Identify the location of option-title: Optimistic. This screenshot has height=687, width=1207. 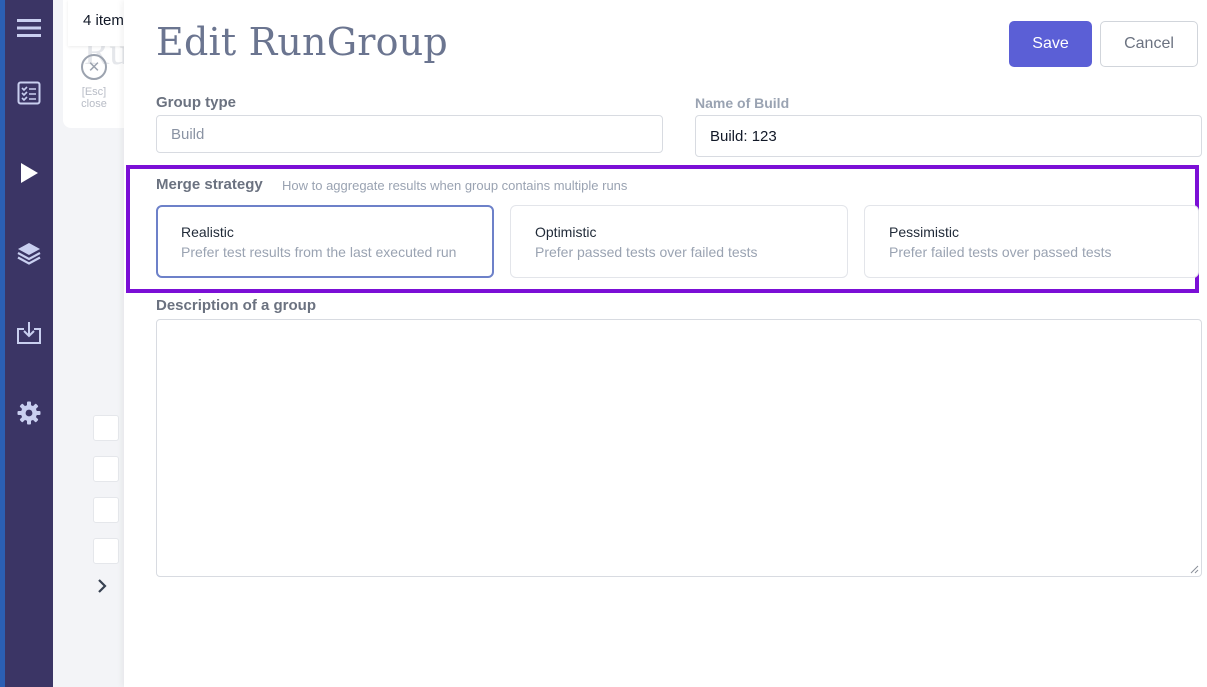
(566, 232).